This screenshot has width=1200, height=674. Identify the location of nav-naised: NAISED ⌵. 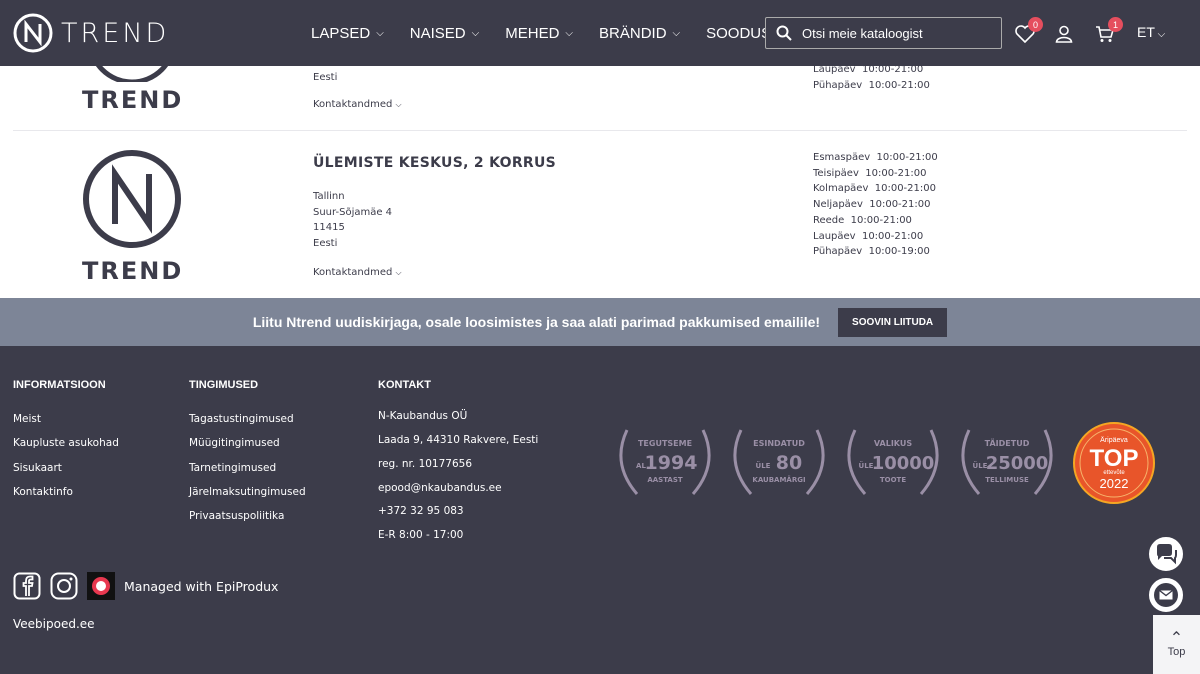
(444, 33).